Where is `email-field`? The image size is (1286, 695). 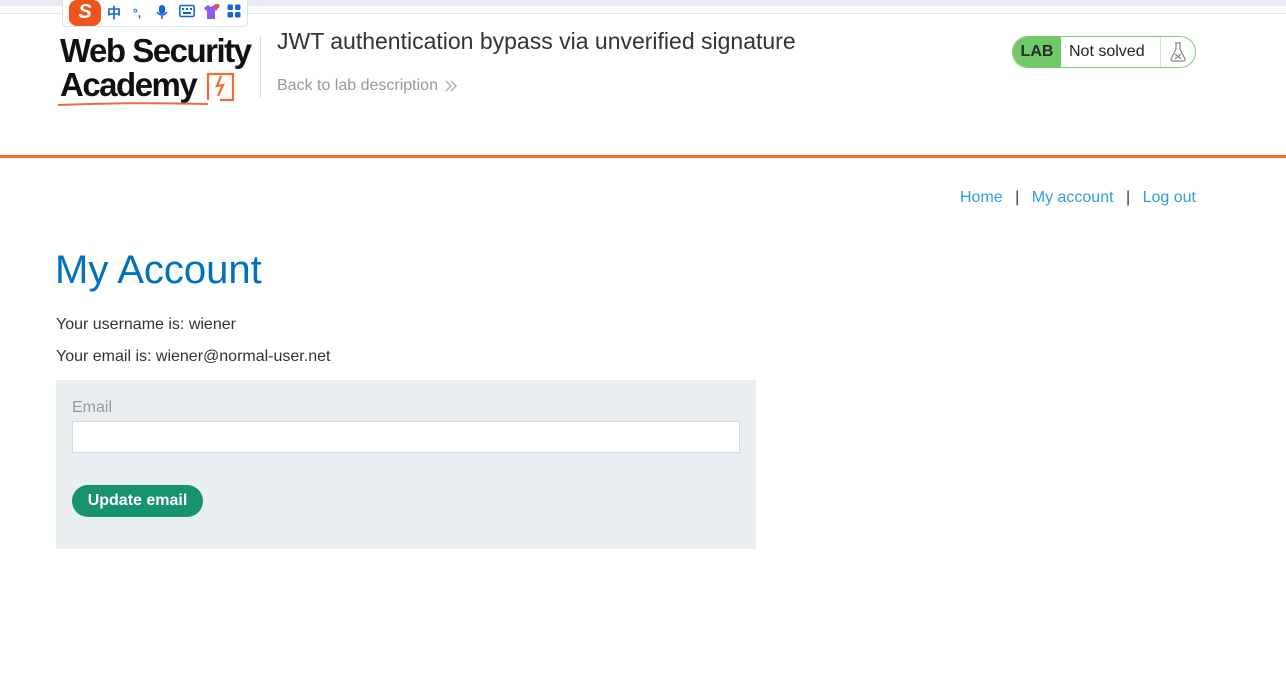 email-field is located at coordinates (406, 437).